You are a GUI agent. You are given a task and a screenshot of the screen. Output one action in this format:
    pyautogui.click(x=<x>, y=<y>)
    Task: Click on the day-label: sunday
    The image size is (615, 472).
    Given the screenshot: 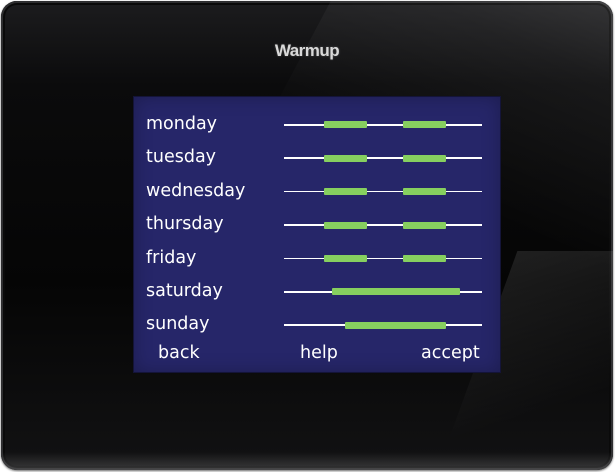 What is the action you would take?
    pyautogui.click(x=178, y=324)
    